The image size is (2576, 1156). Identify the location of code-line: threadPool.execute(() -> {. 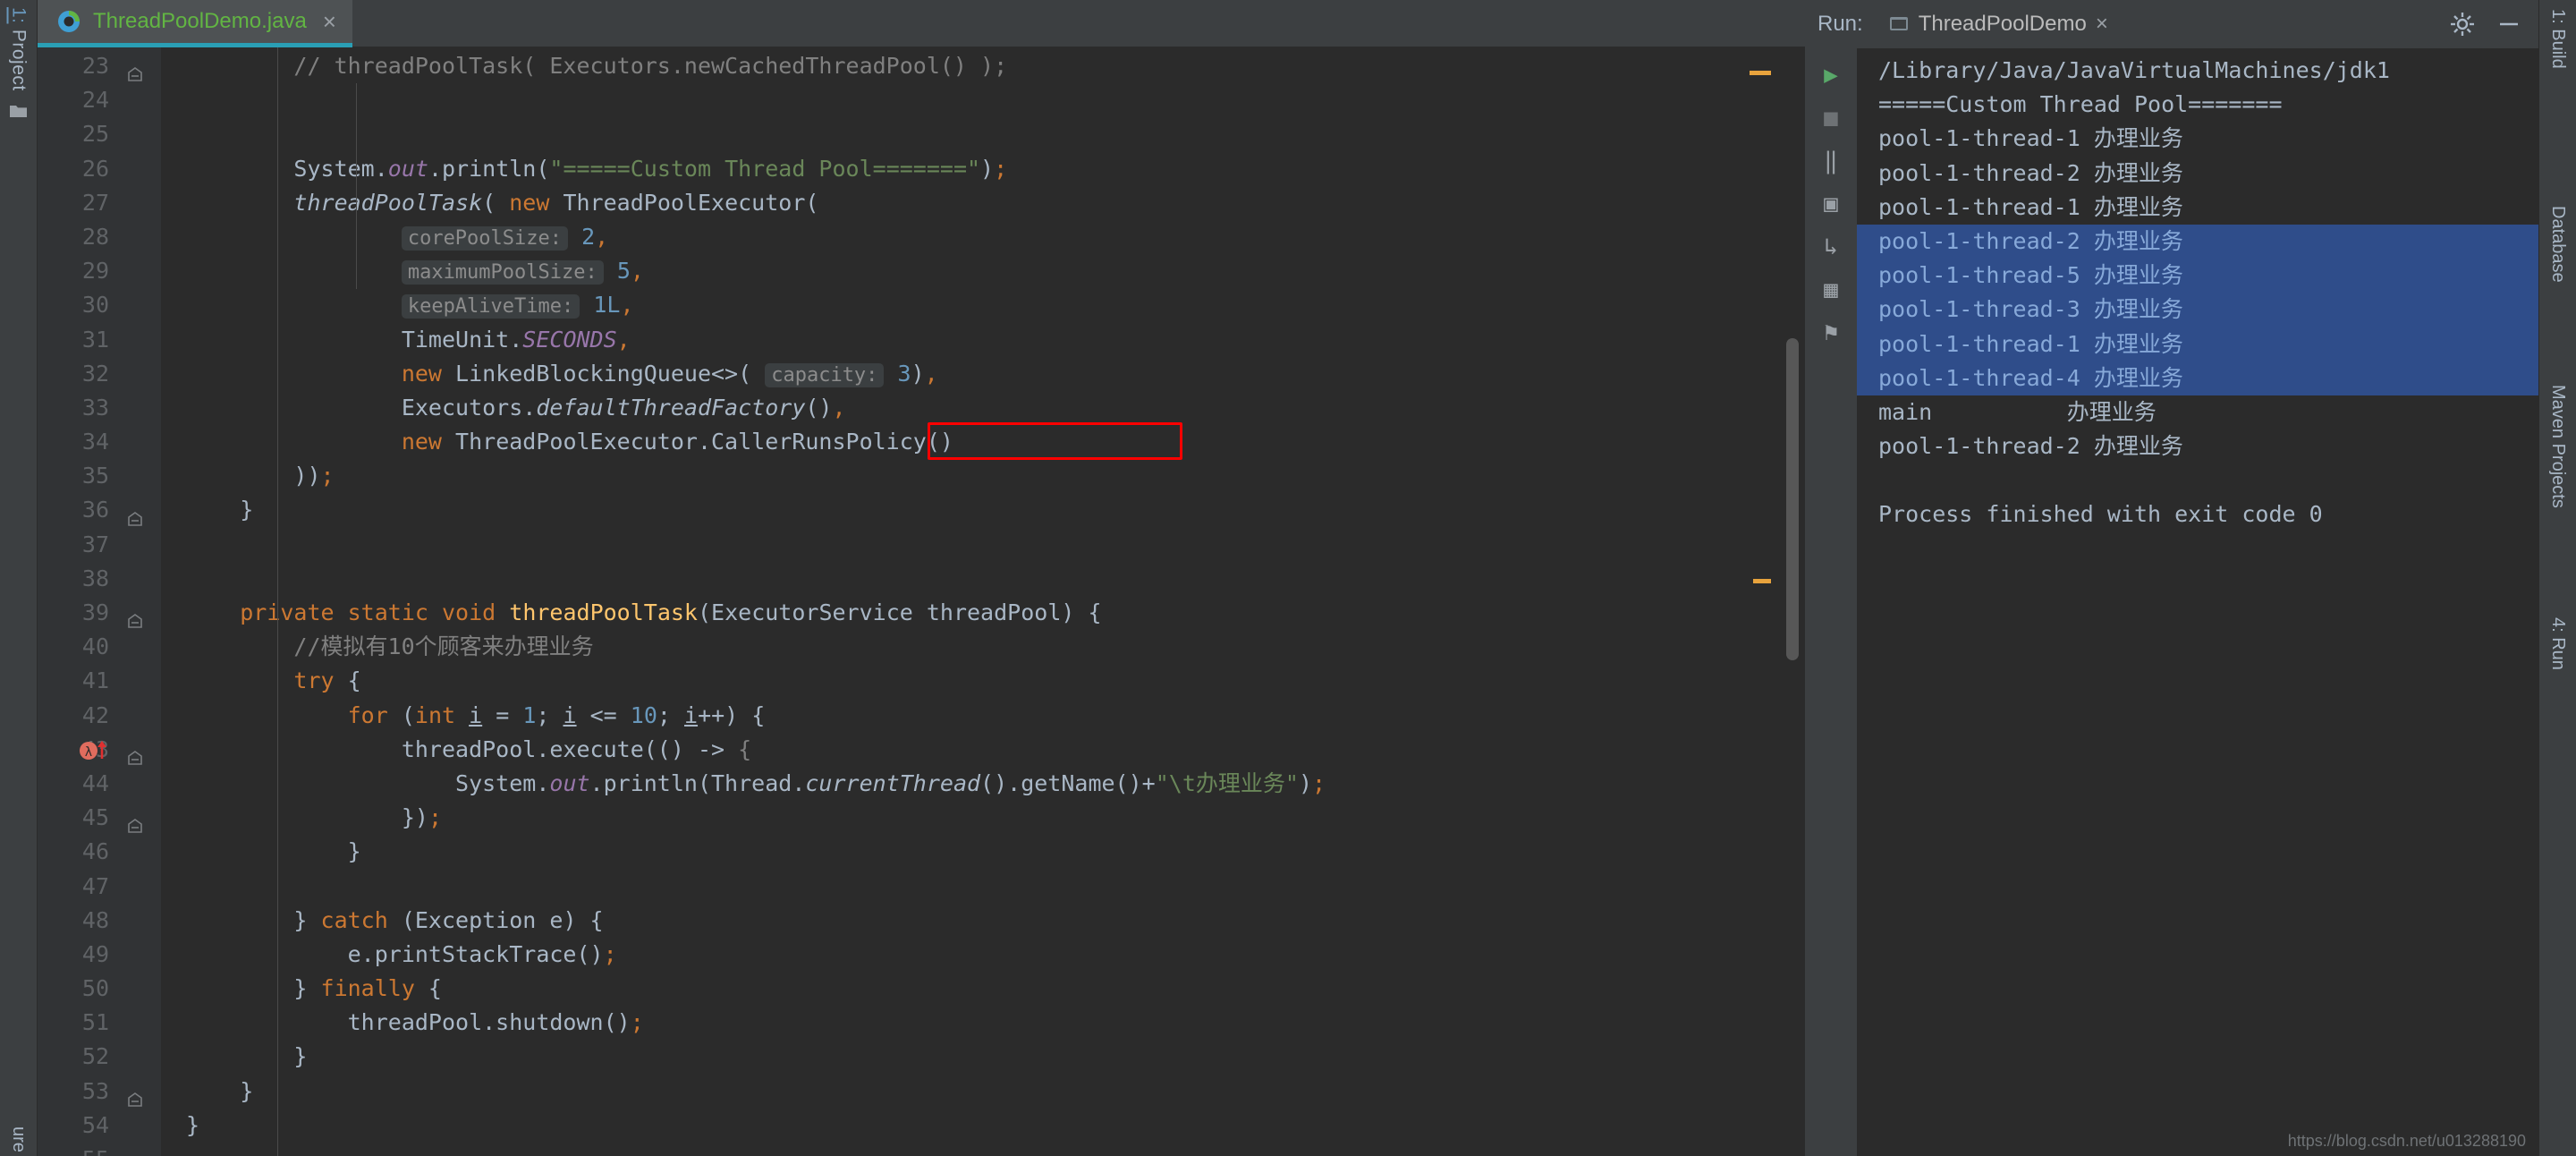
(970, 750).